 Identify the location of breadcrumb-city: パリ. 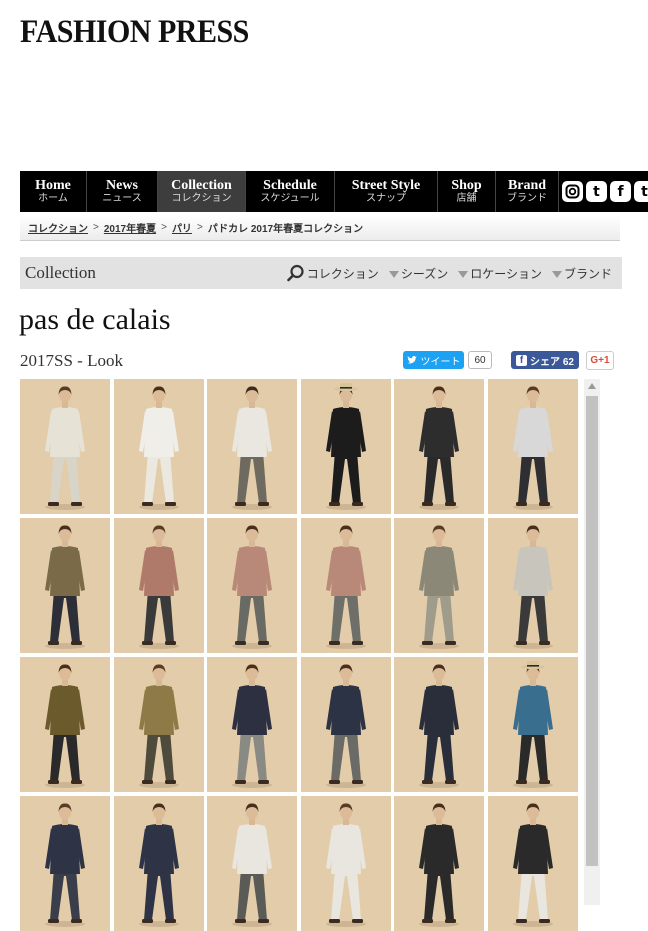
(182, 227).